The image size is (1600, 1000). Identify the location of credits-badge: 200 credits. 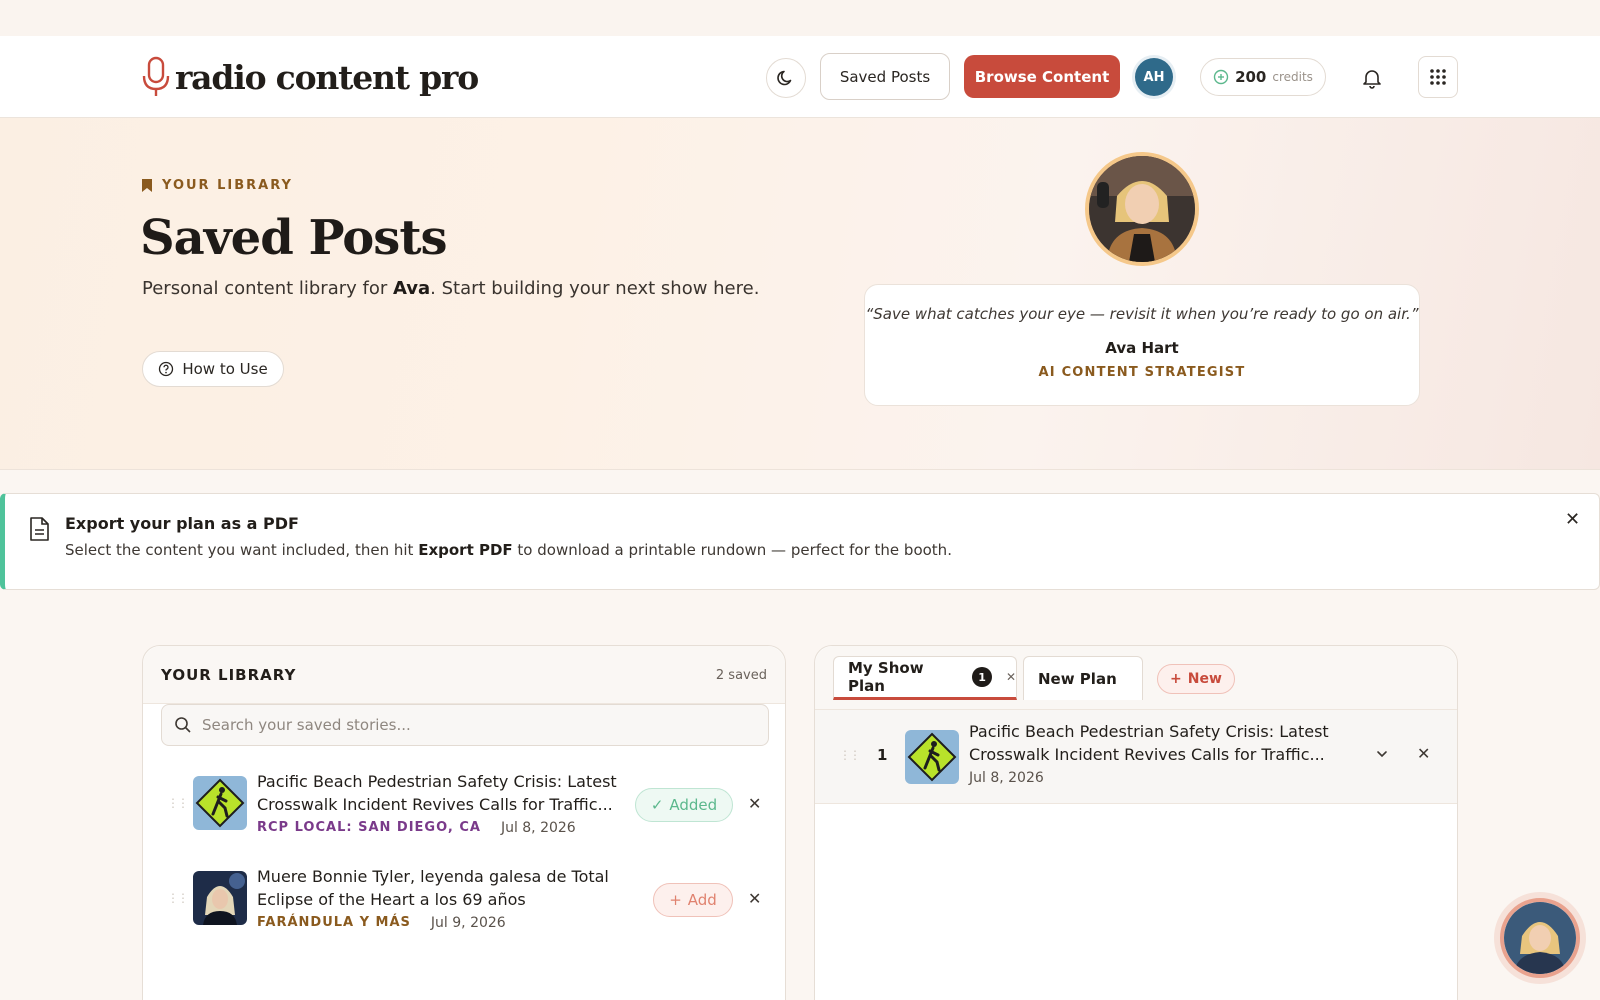
(1263, 77).